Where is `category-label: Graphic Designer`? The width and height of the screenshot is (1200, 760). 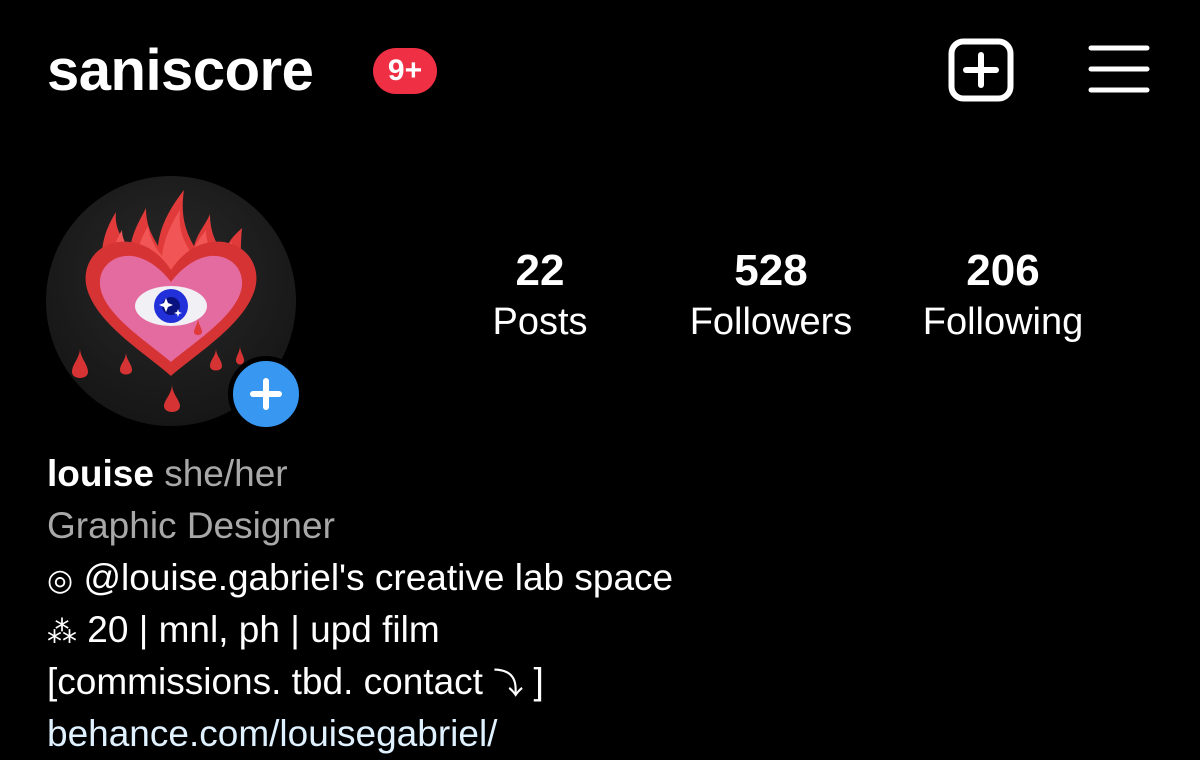 category-label: Graphic Designer is located at coordinates (191, 525).